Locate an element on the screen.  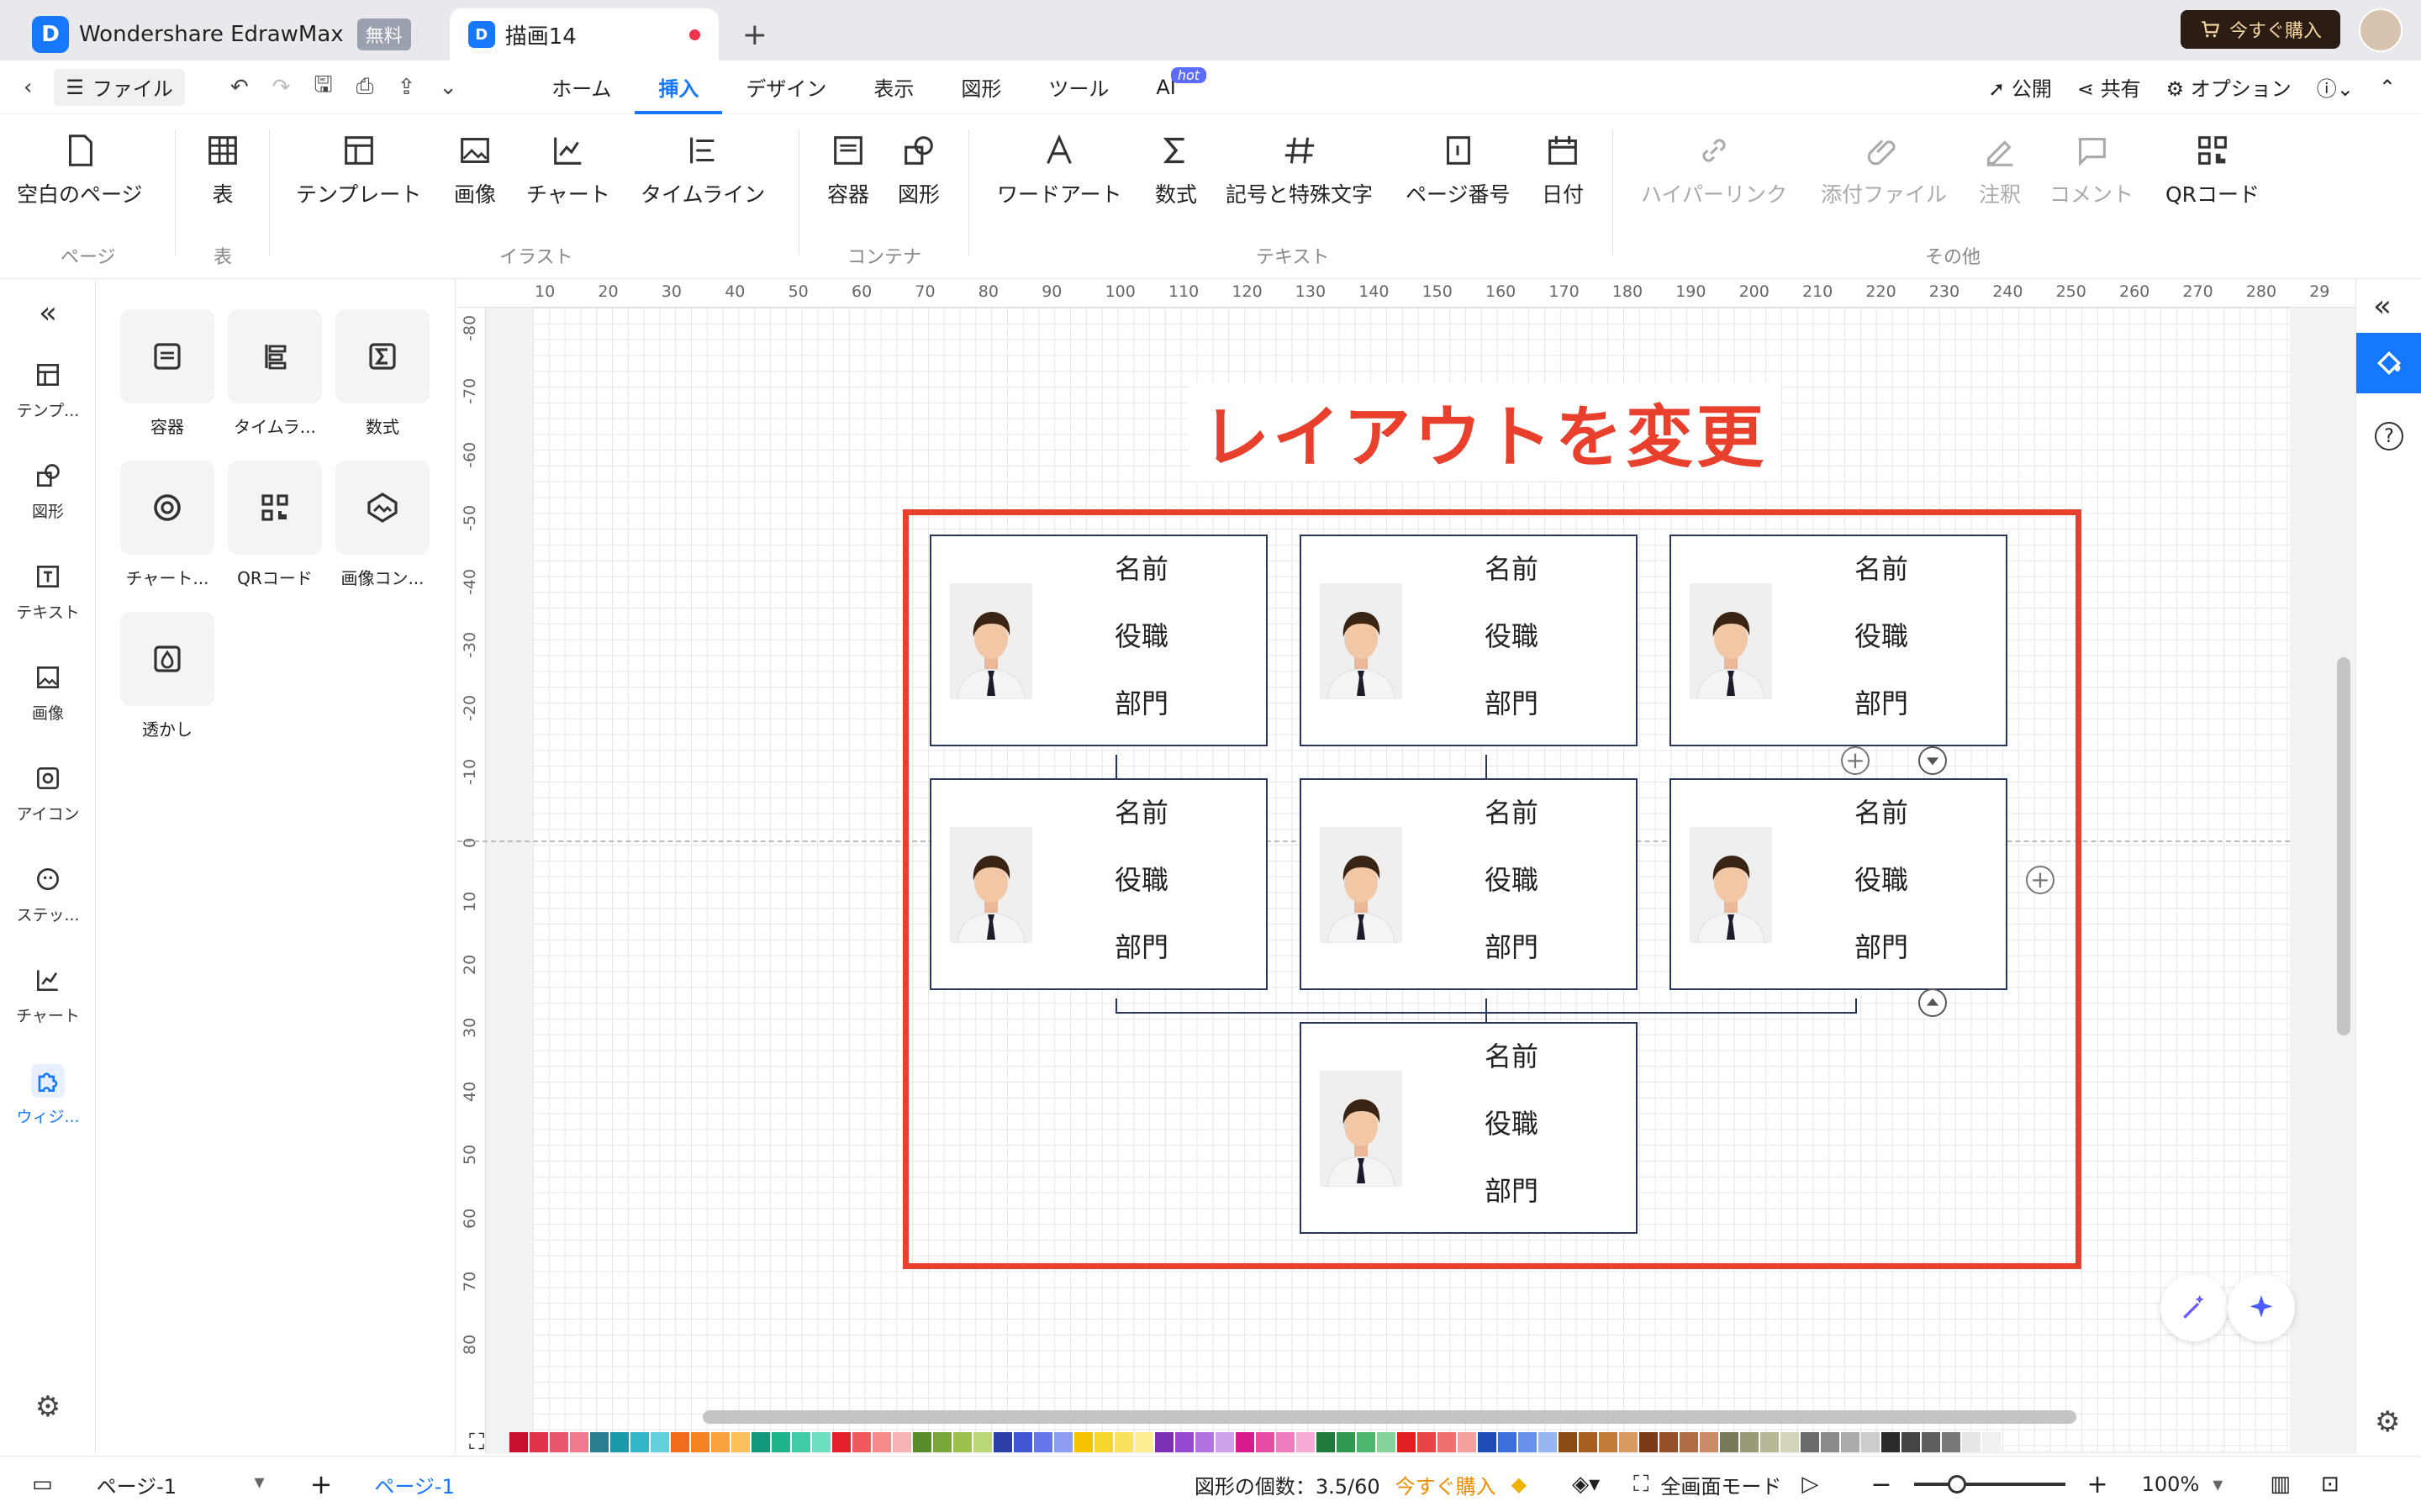
sidebar-item-chart: チャート is located at coordinates (48, 995).